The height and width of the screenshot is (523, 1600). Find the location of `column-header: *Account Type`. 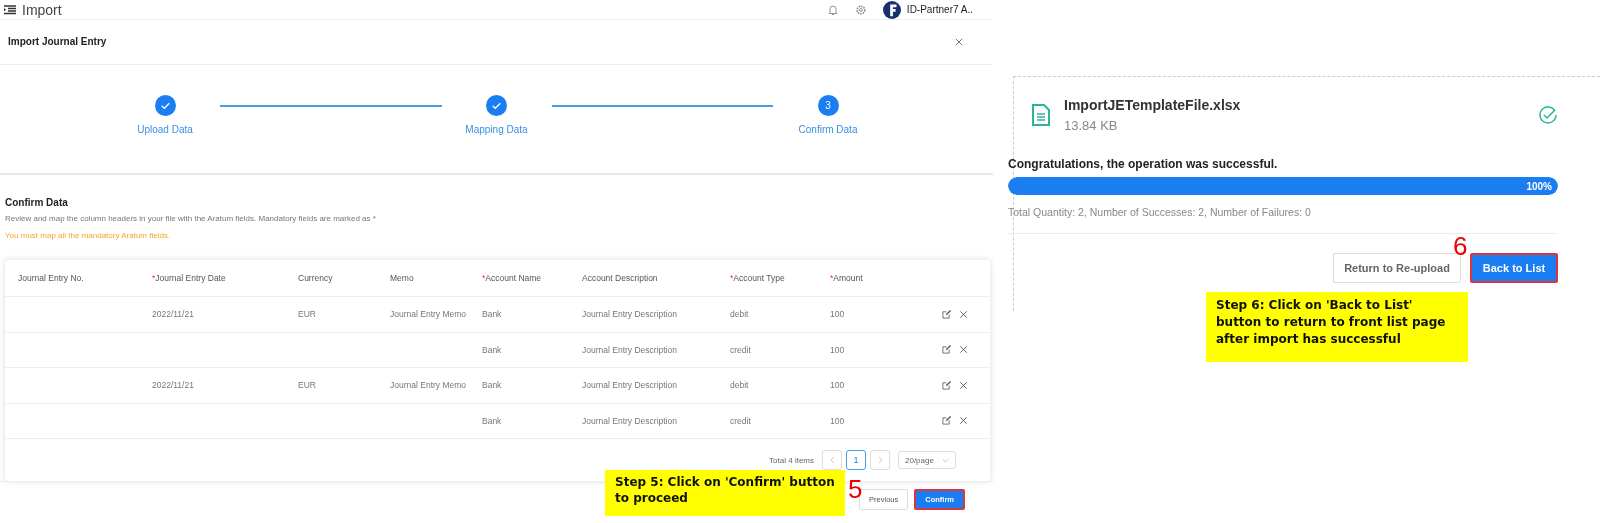

column-header: *Account Type is located at coordinates (758, 278).